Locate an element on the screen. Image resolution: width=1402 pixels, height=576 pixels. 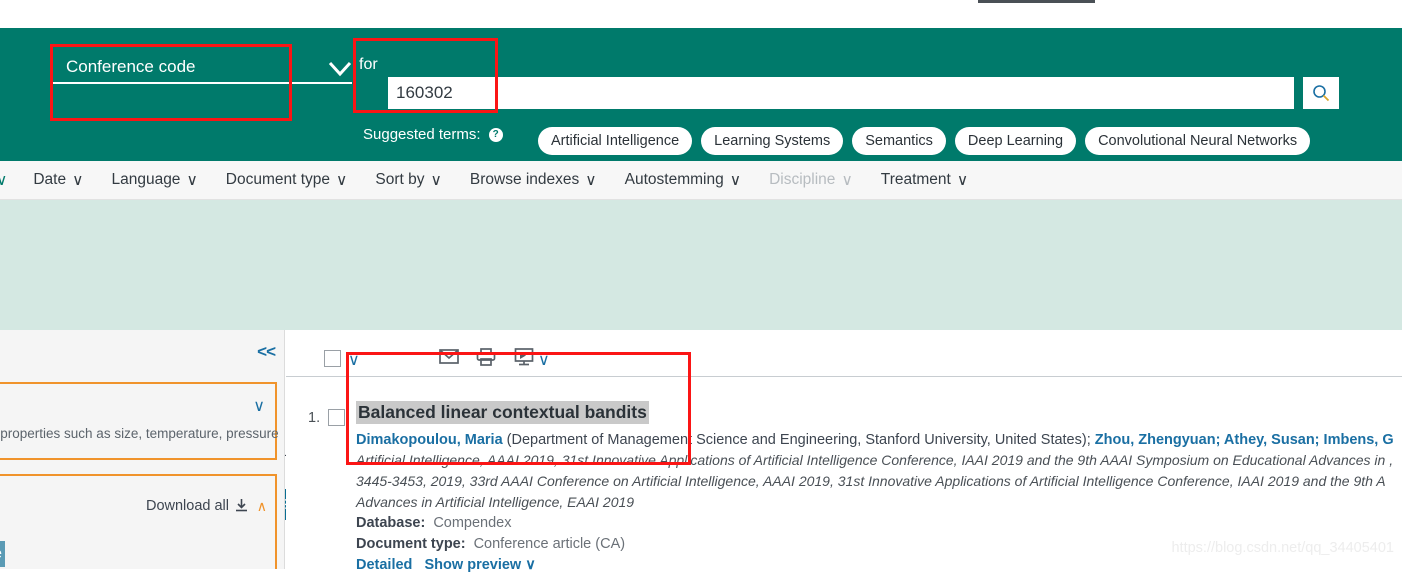
filter-item-partial: ∨ is located at coordinates (3, 180).